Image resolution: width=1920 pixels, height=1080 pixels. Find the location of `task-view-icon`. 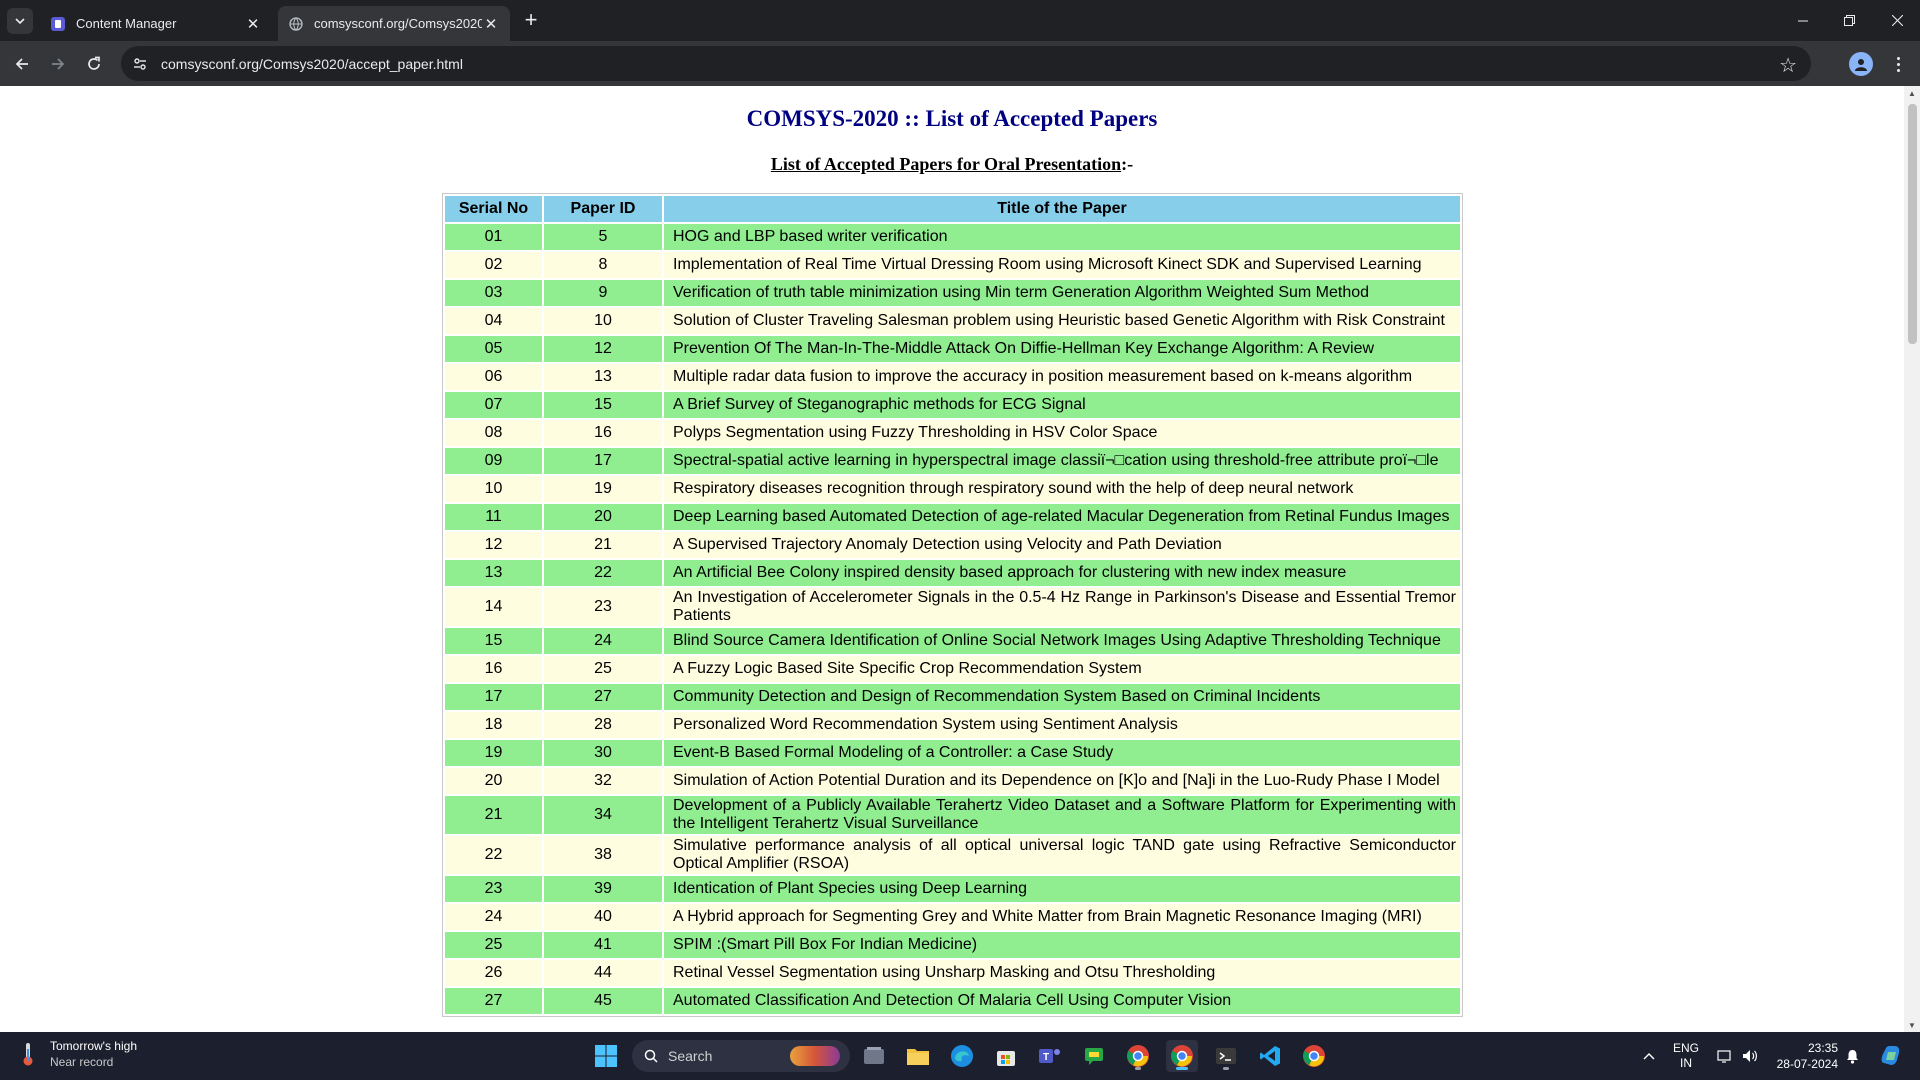

task-view-icon is located at coordinates (874, 1055).